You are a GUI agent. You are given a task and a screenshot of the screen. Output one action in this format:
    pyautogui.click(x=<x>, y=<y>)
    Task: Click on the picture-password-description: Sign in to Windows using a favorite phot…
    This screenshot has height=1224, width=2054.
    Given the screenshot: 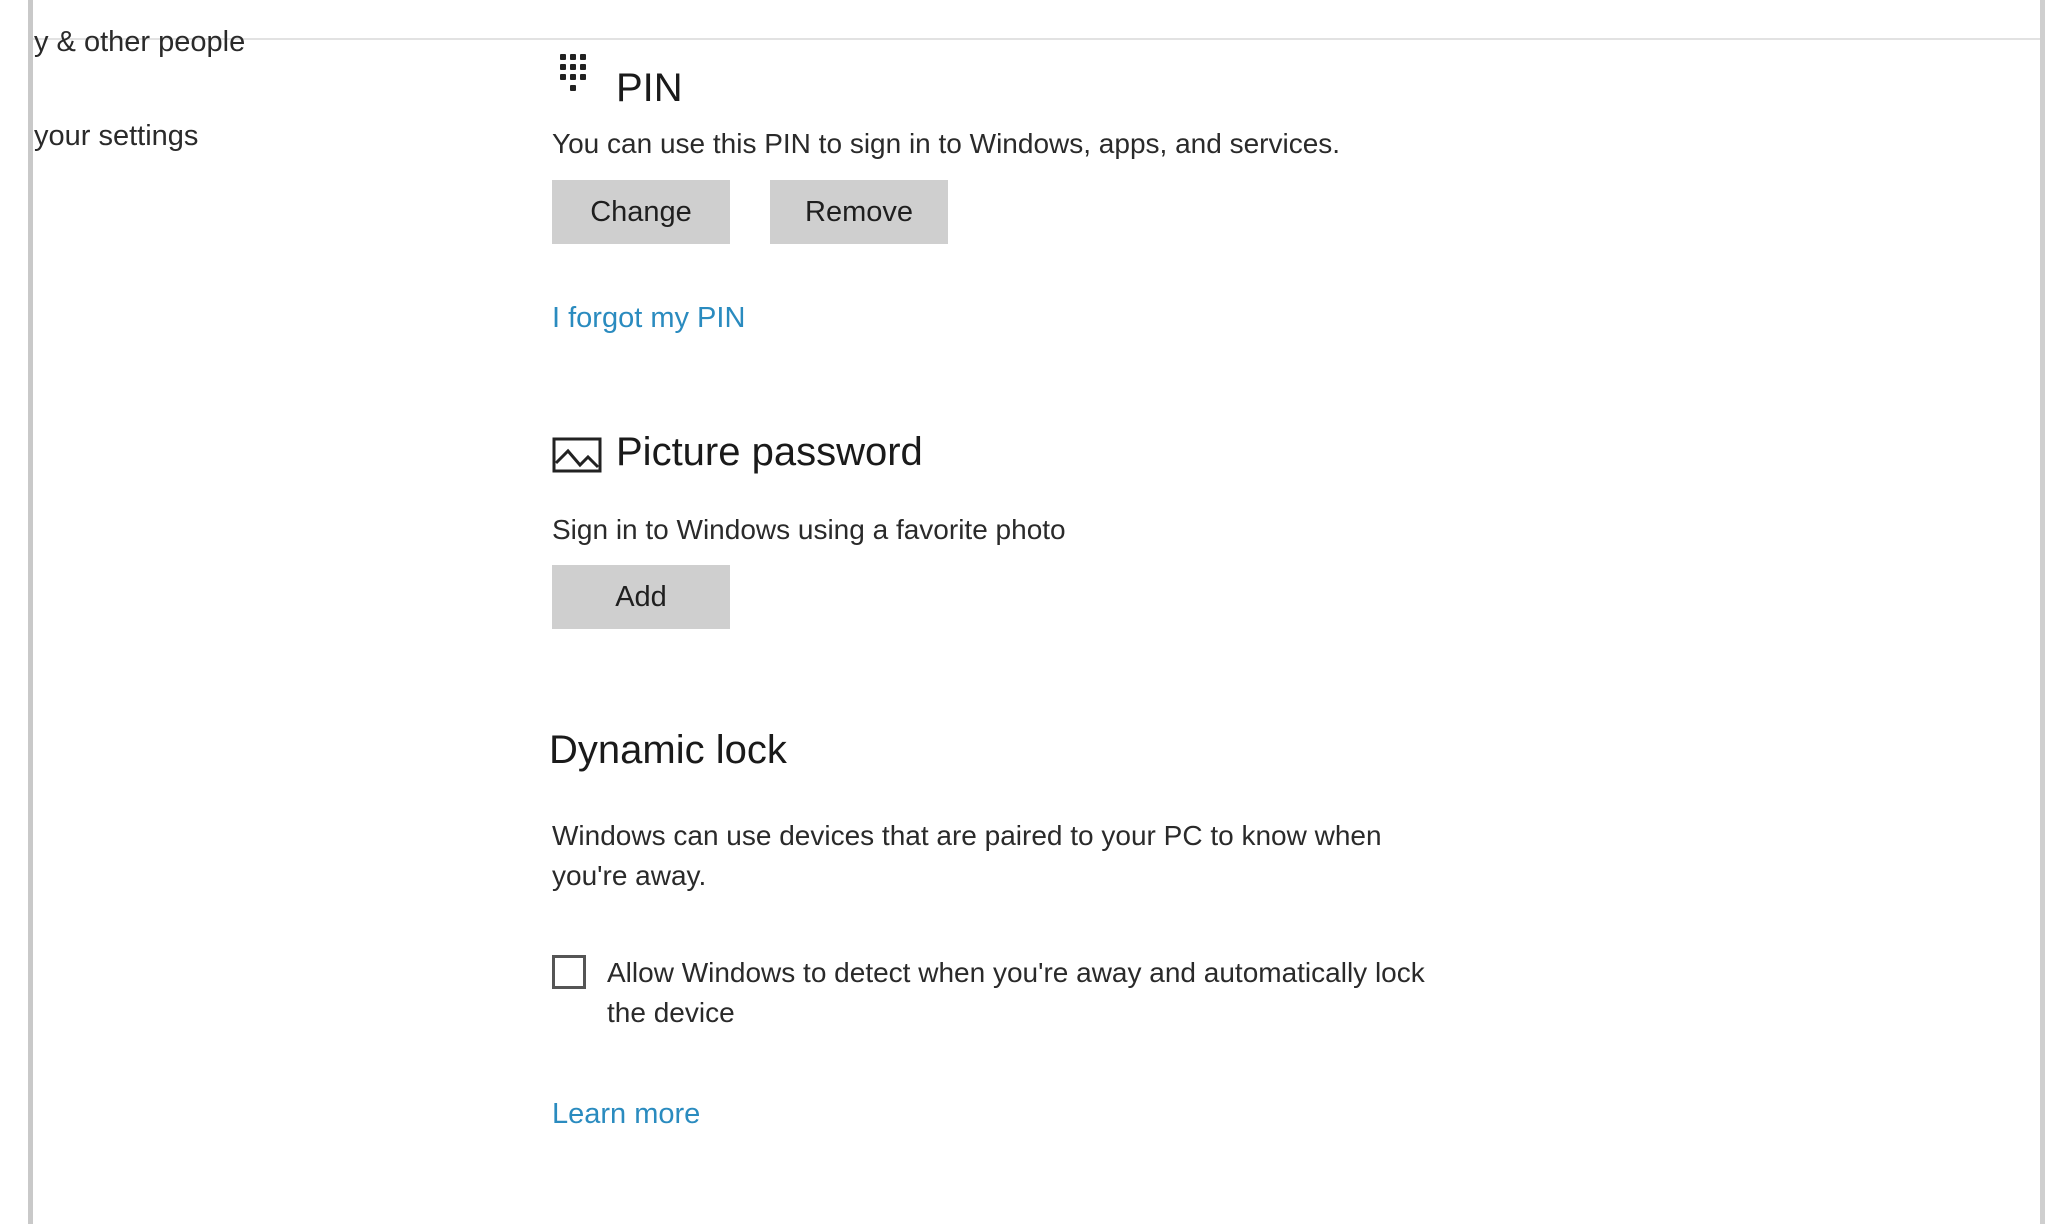 What is the action you would take?
    pyautogui.click(x=809, y=529)
    